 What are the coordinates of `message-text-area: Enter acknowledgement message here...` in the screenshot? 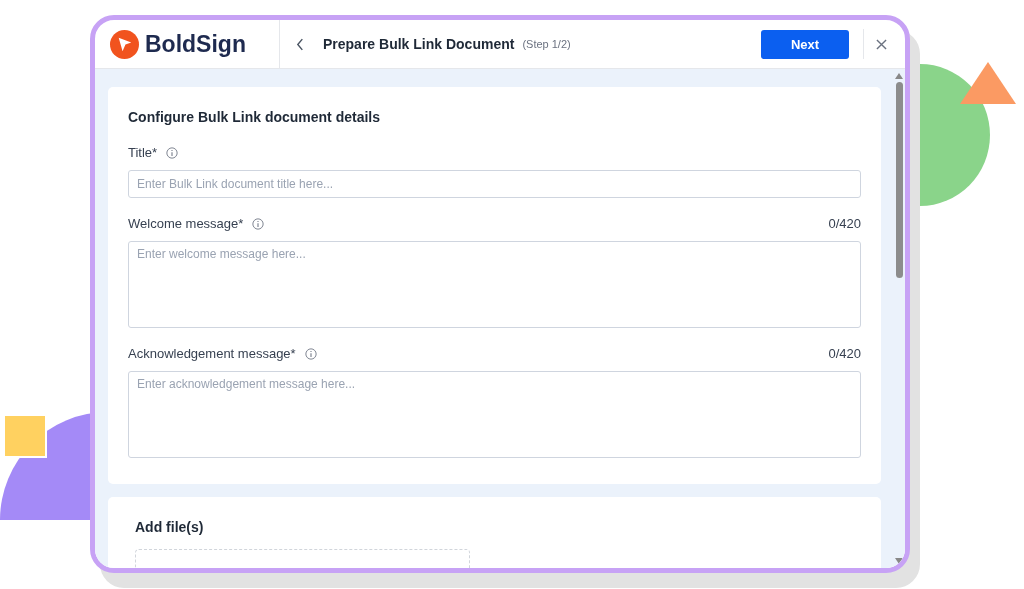 It's located at (494, 414).